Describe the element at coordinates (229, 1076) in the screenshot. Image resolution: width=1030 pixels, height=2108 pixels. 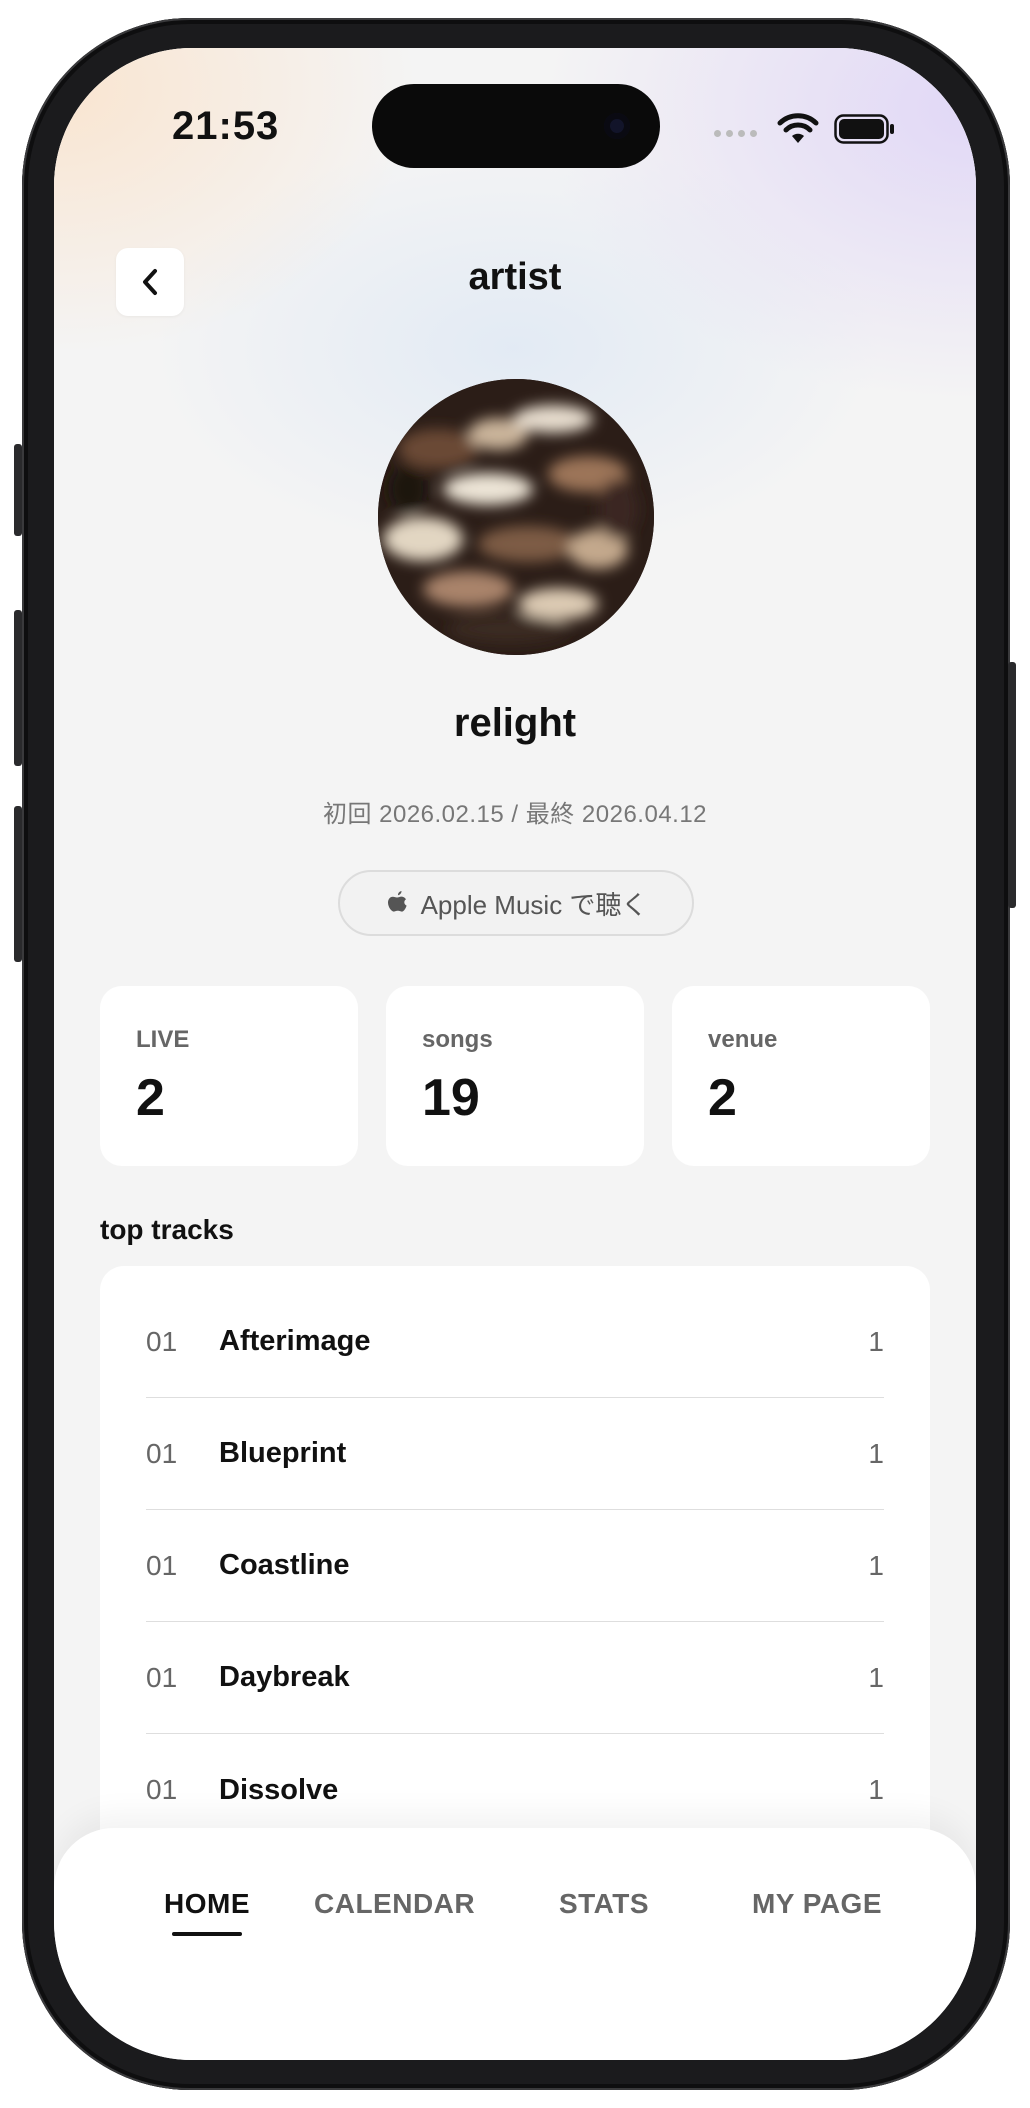
I see `stat-card-live: LIVE 2` at that location.